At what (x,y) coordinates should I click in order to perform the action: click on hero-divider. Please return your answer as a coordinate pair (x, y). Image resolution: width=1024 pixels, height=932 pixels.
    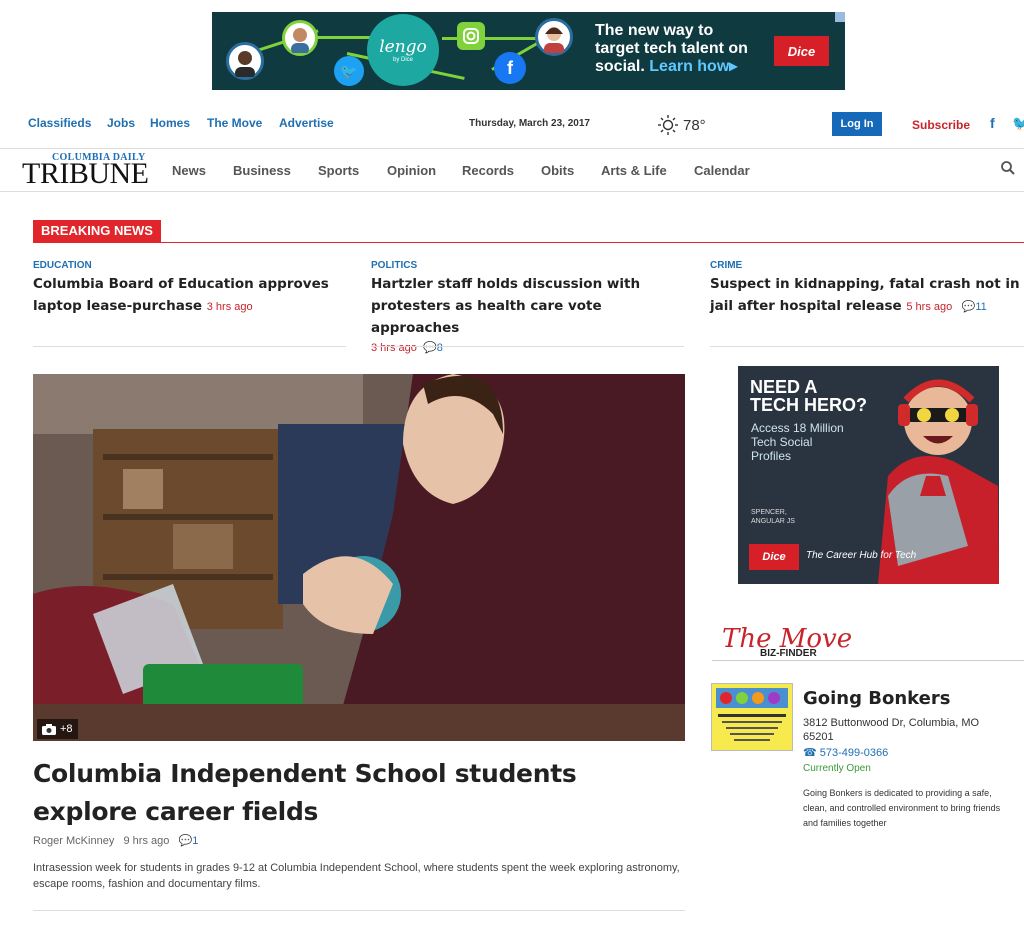
    Looking at the image, I should click on (359, 910).